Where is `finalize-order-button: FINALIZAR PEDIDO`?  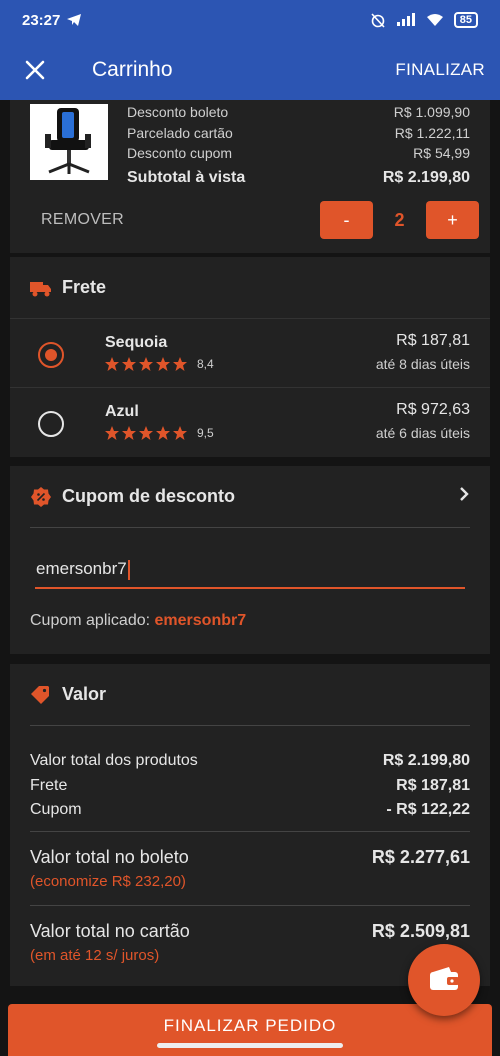
finalize-order-button: FINALIZAR PEDIDO is located at coordinates (250, 1030).